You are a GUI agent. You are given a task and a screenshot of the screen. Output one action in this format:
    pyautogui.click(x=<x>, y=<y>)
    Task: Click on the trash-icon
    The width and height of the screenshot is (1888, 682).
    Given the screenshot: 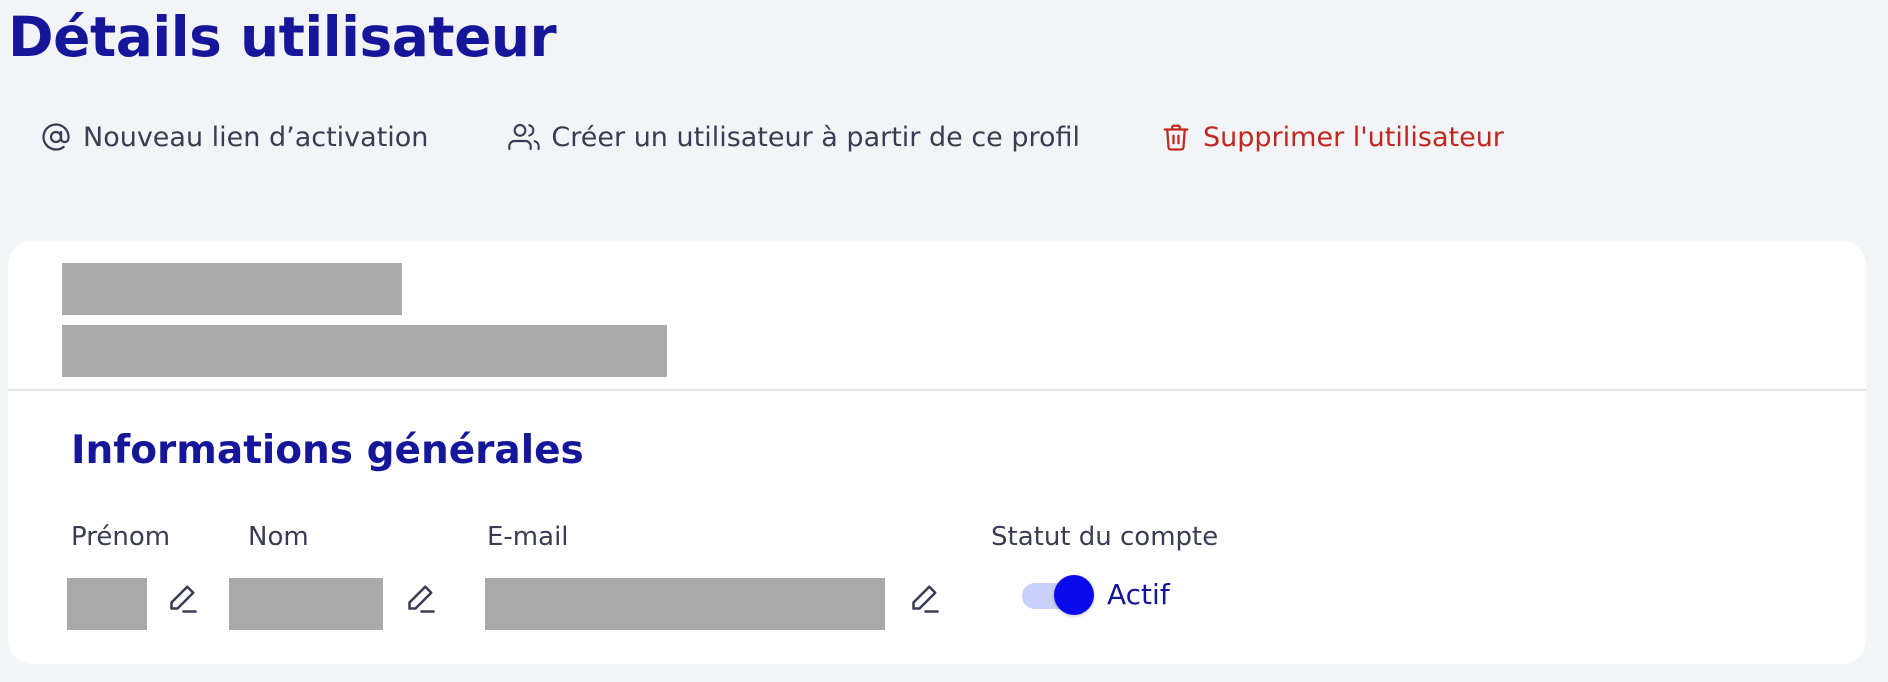 What is the action you would take?
    pyautogui.click(x=1176, y=137)
    